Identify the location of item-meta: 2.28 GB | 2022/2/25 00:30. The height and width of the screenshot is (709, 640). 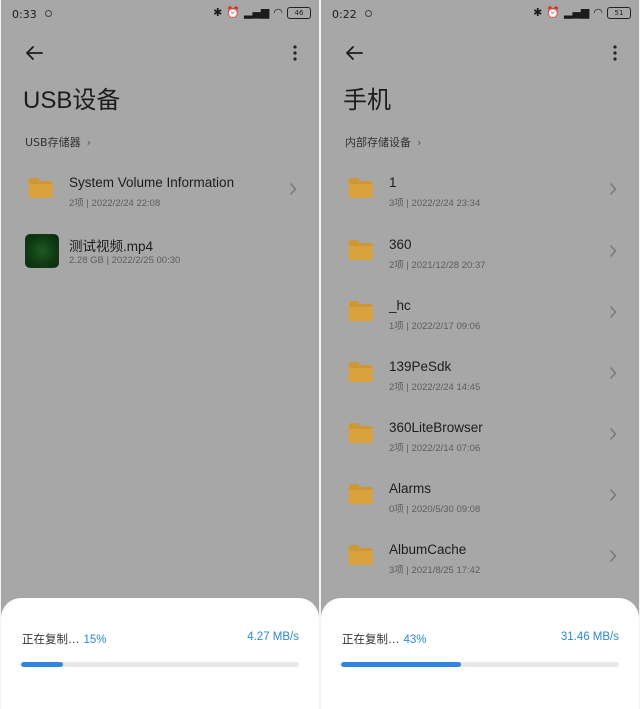
(125, 260).